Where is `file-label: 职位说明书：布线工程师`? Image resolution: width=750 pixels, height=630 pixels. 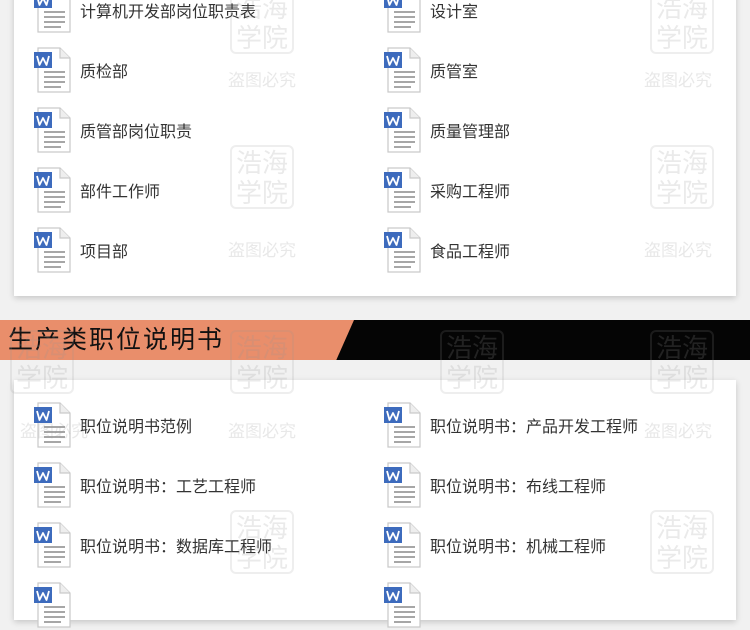
file-label: 职位说明书：布线工程师 is located at coordinates (518, 486).